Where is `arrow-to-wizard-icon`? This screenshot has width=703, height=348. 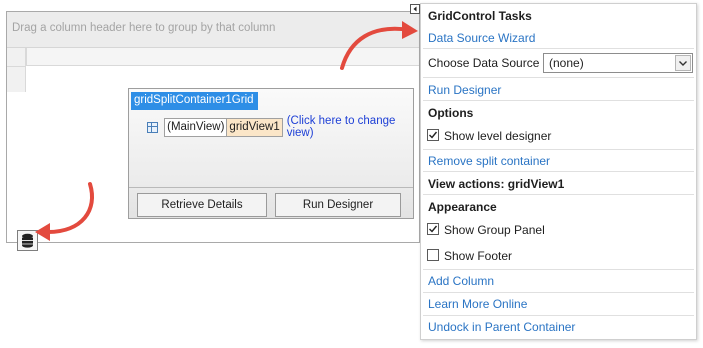
arrow-to-wizard-icon is located at coordinates (379, 45).